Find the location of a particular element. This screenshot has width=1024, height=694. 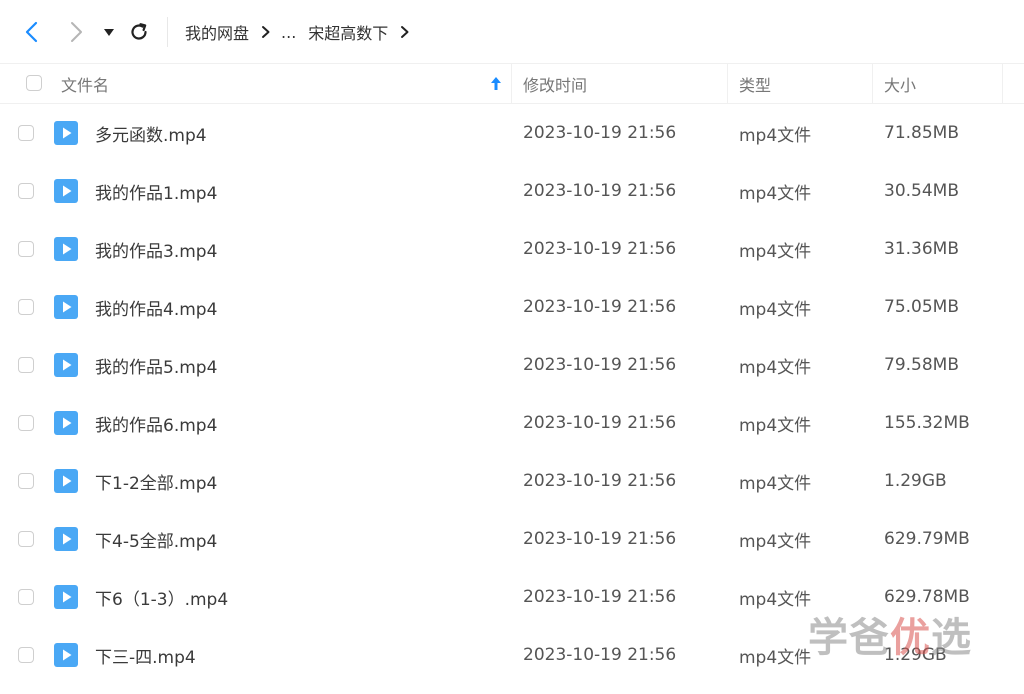

table-row: 我的作品3.mp4 2023-10-19 21:56 mp4文件 31.36MB is located at coordinates (512, 249).